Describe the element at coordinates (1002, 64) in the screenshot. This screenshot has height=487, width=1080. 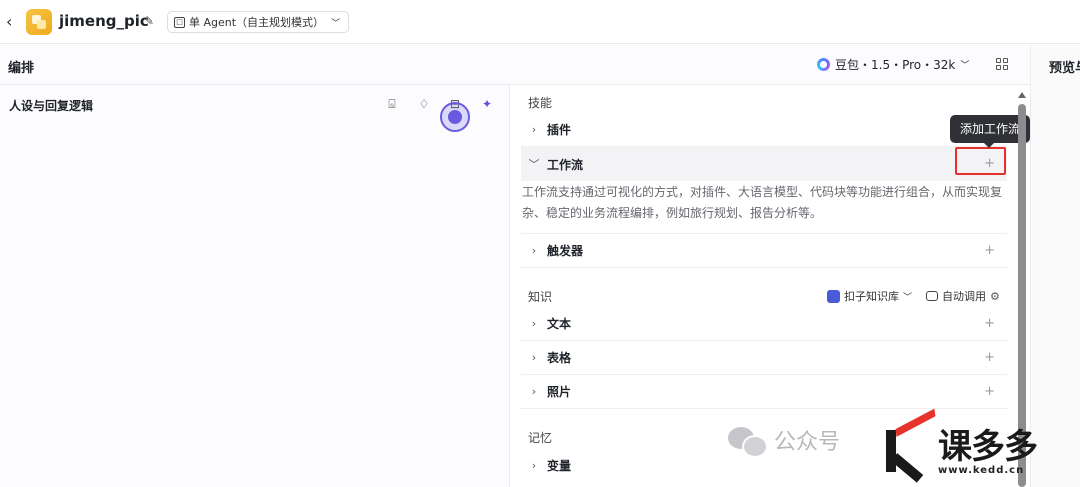
I see `layout-grid-icon` at that location.